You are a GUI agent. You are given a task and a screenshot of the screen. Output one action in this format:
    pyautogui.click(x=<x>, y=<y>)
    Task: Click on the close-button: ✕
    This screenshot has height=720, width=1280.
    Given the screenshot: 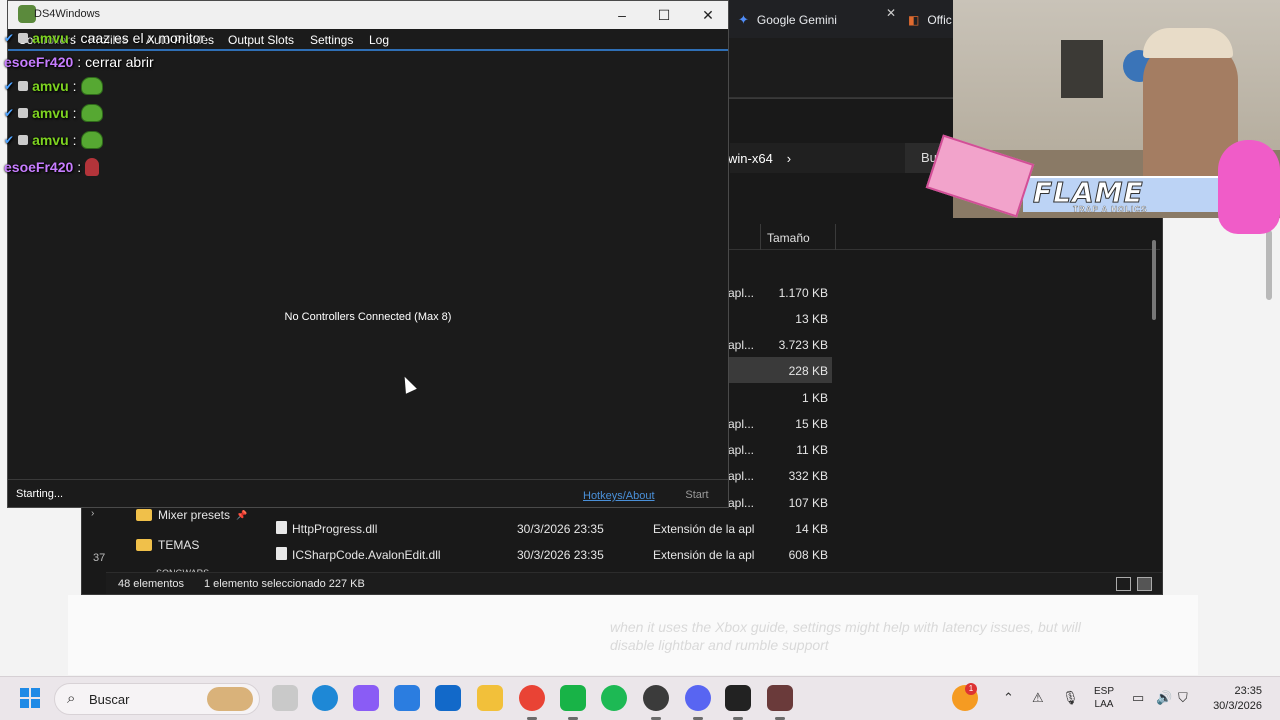 What is the action you would take?
    pyautogui.click(x=708, y=15)
    